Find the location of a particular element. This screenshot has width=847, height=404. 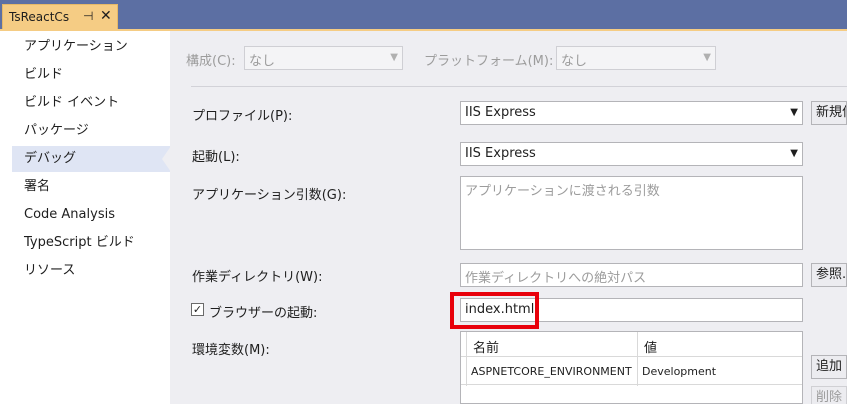

configuration-combo: なし ▼ is located at coordinates (323, 58).